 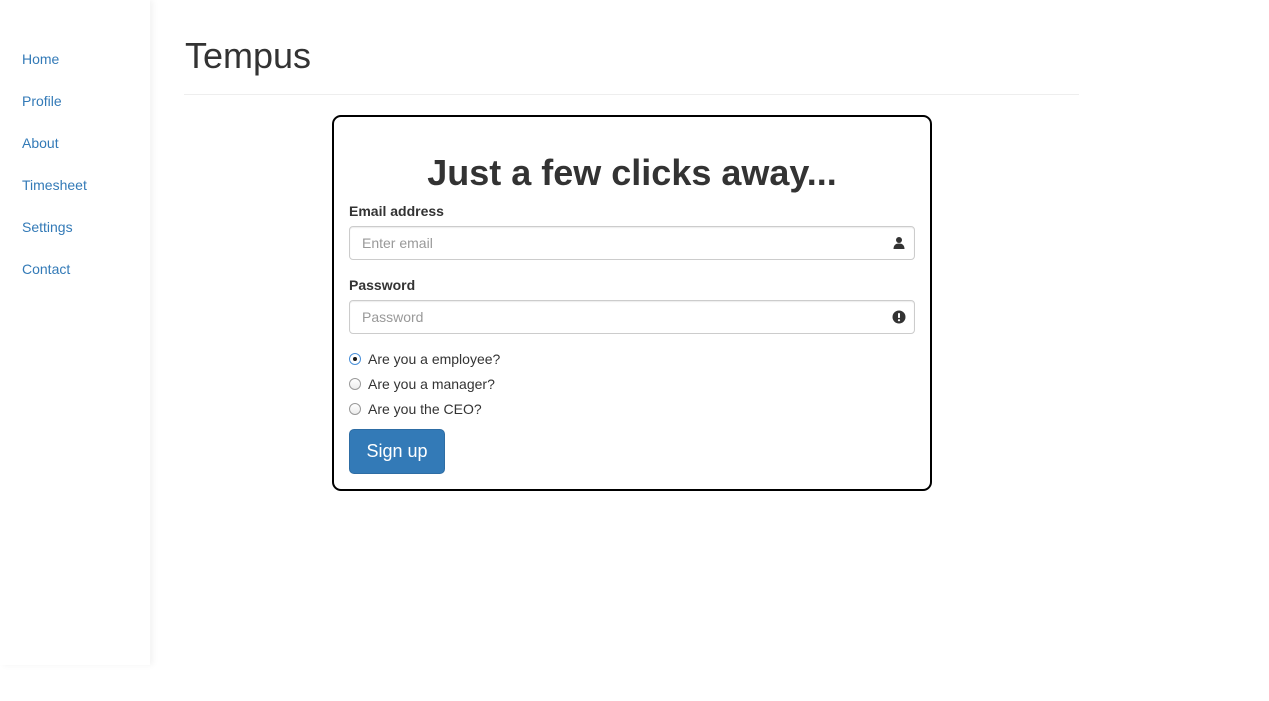 What do you see at coordinates (431, 384) in the screenshot?
I see `role-label-manager: Are you a manager?` at bounding box center [431, 384].